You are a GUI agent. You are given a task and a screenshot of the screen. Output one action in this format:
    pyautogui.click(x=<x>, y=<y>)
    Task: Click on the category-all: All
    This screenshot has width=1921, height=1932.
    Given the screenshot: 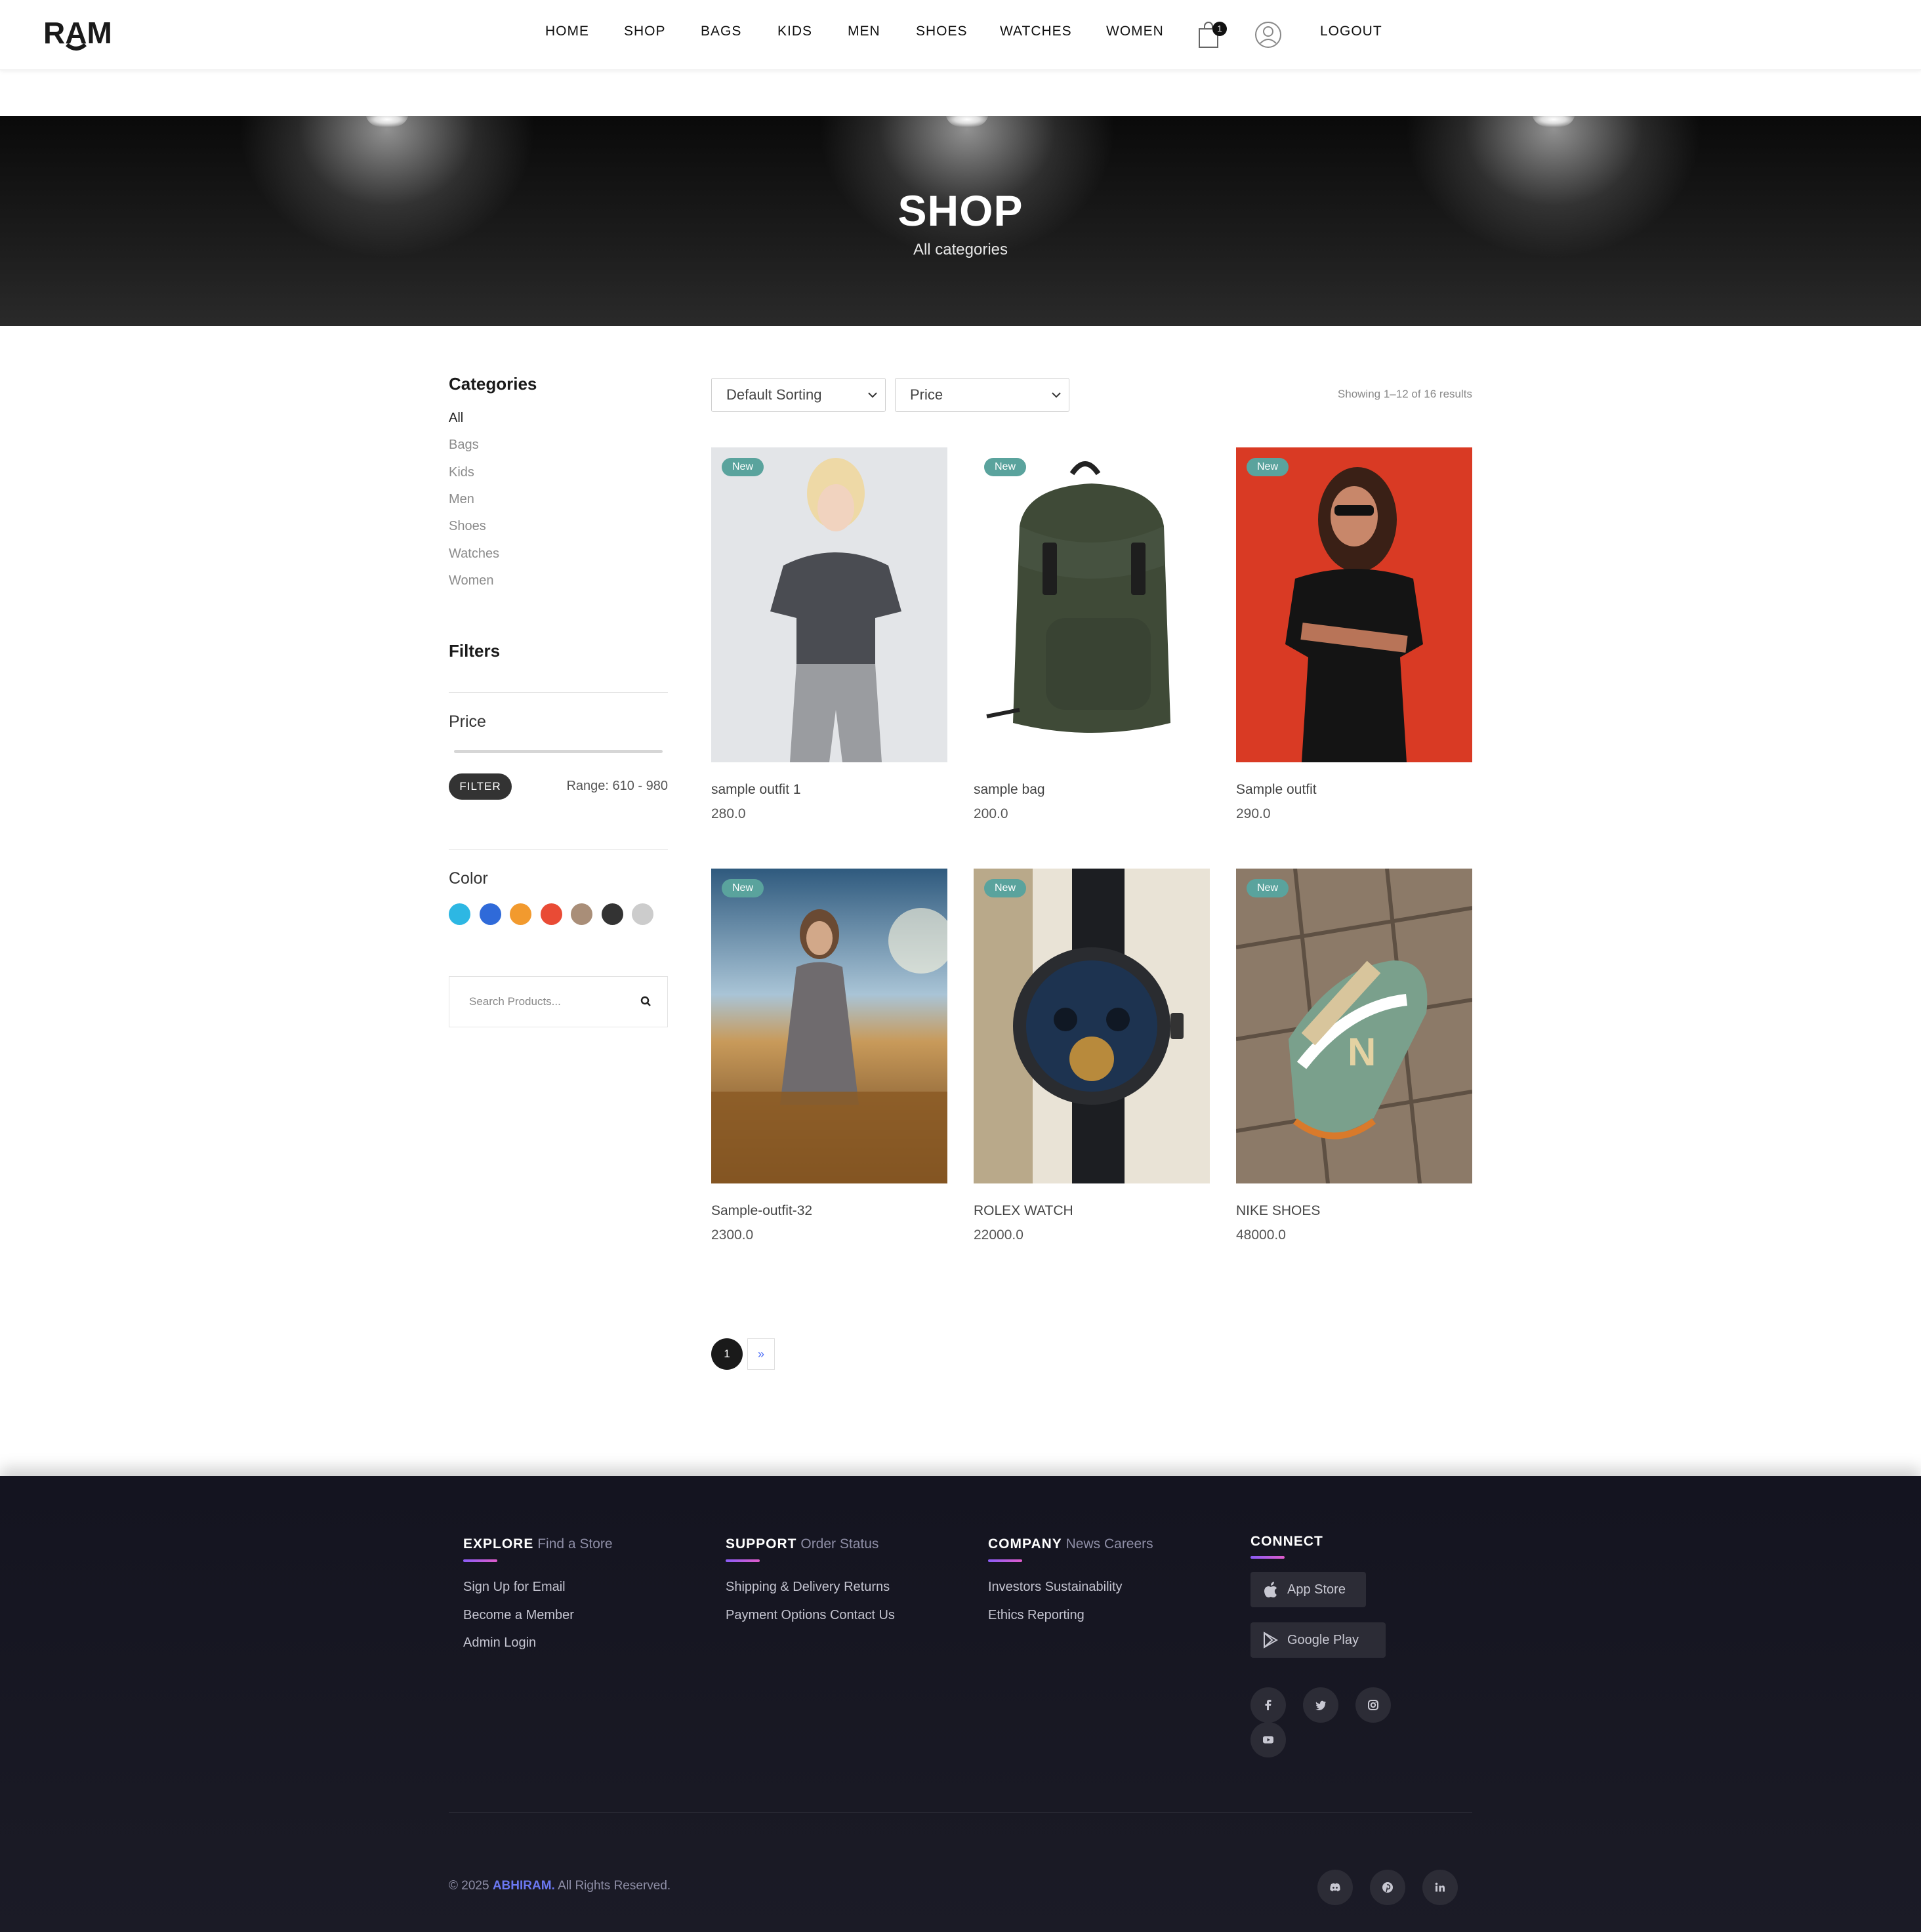 What is the action you would take?
    pyautogui.click(x=456, y=418)
    